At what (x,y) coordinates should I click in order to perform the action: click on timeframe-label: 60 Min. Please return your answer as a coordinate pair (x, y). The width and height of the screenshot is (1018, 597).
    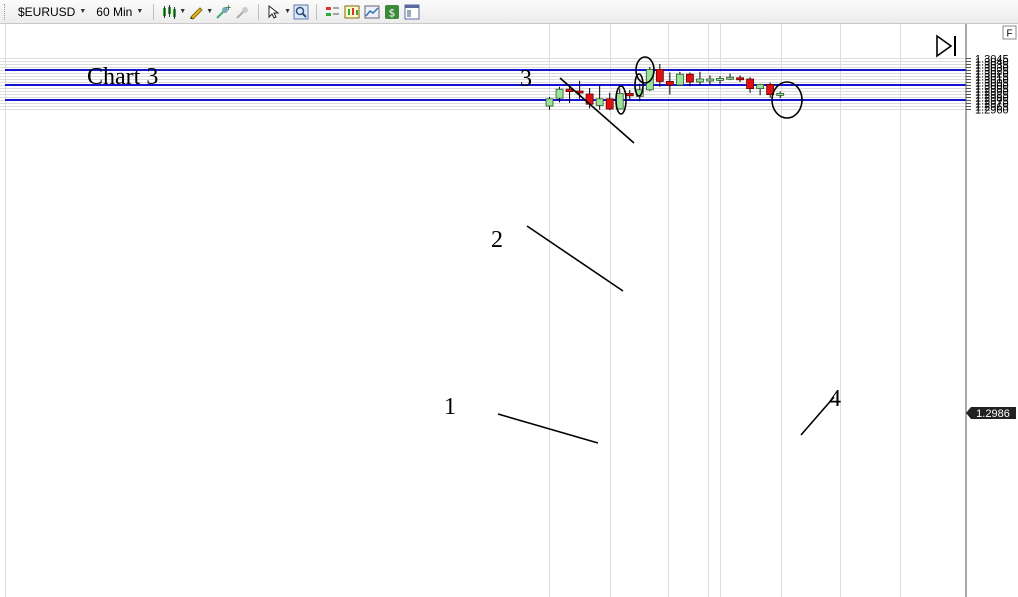
    Looking at the image, I should click on (114, 11).